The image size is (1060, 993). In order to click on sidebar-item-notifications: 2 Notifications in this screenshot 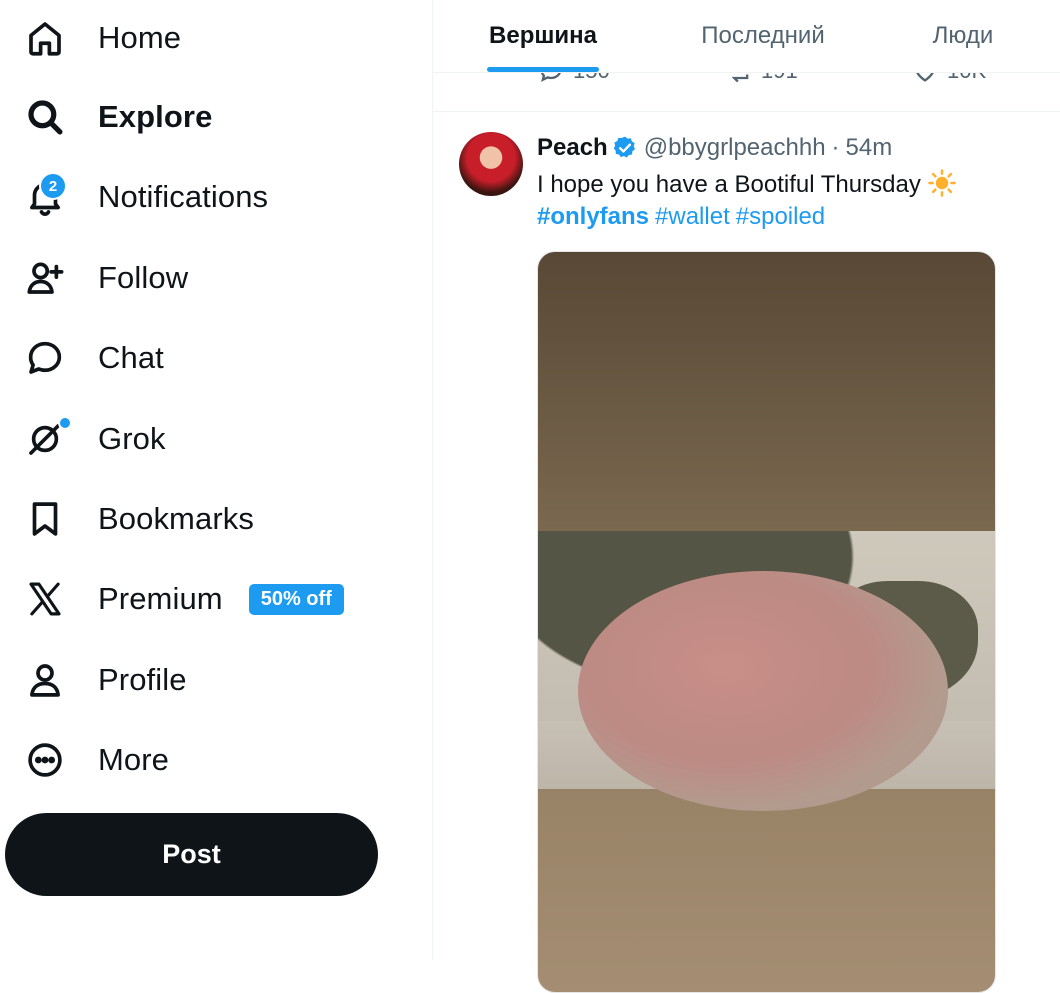, I will do `click(222, 197)`.